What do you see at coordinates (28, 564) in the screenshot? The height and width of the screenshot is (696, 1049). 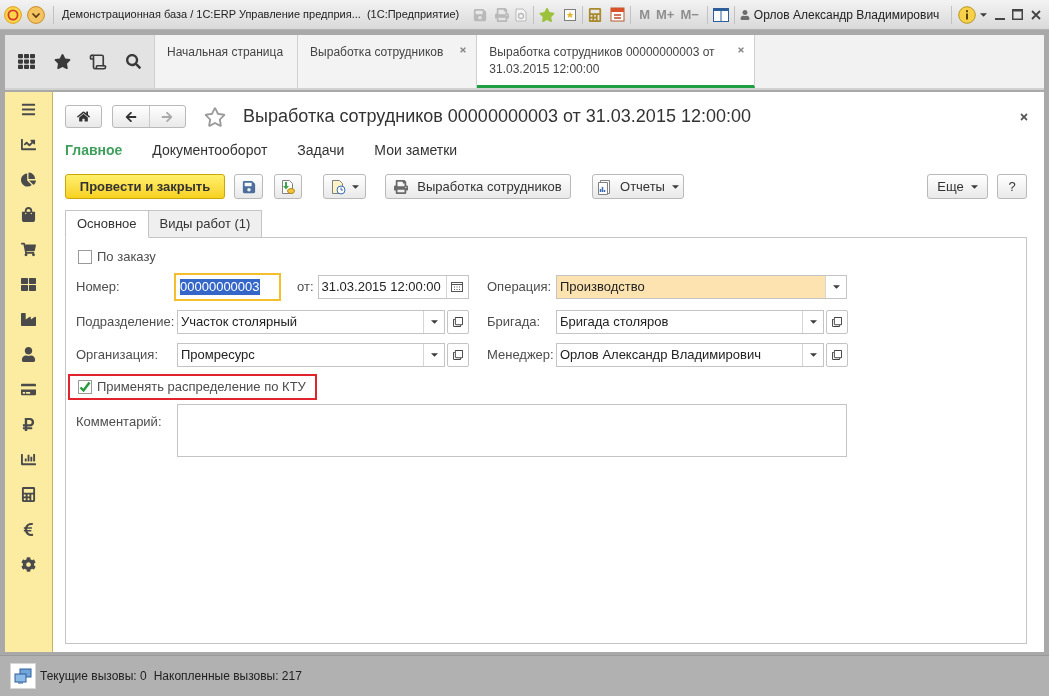 I see `settings-icon` at bounding box center [28, 564].